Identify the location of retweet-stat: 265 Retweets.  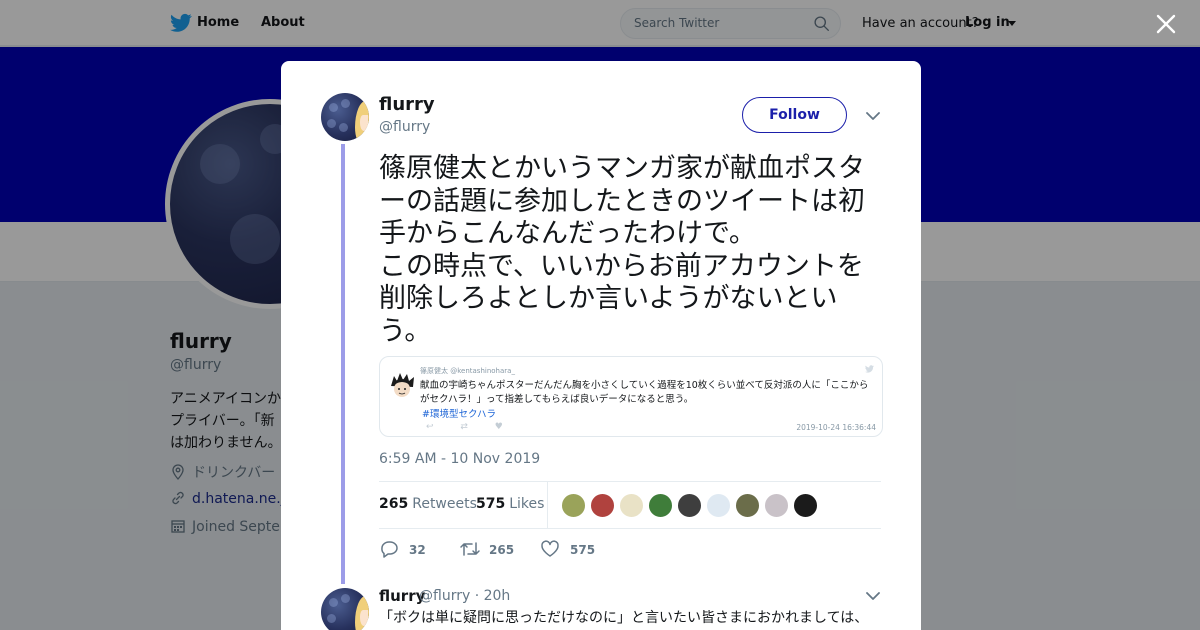
(428, 504).